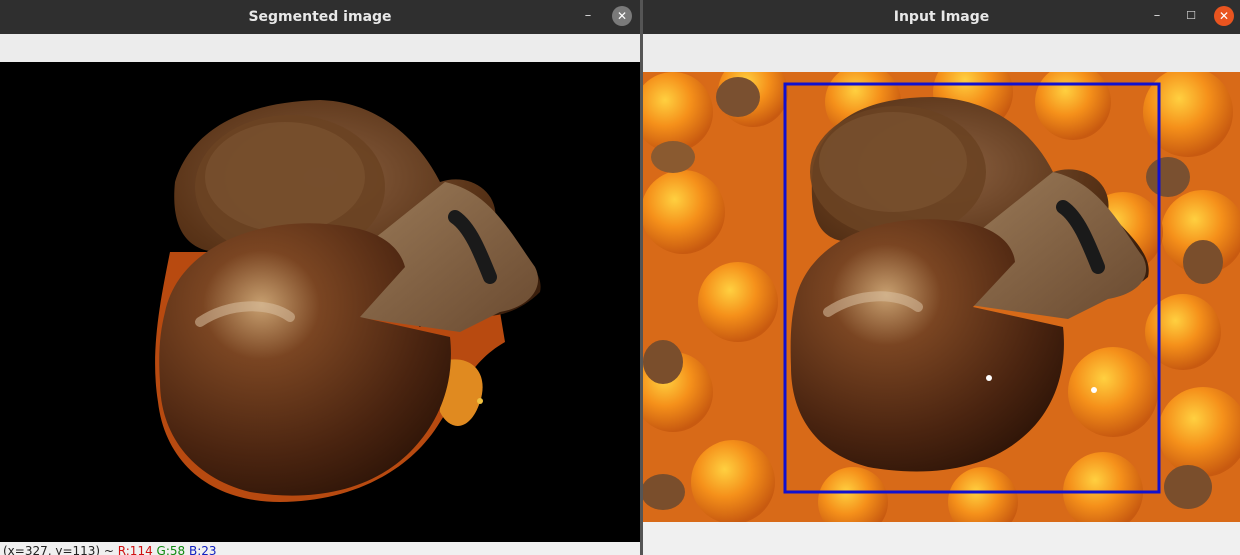 Image resolution: width=1240 pixels, height=555 pixels. Describe the element at coordinates (135, 549) in the screenshot. I see `pixel-r-value: R:114` at that location.